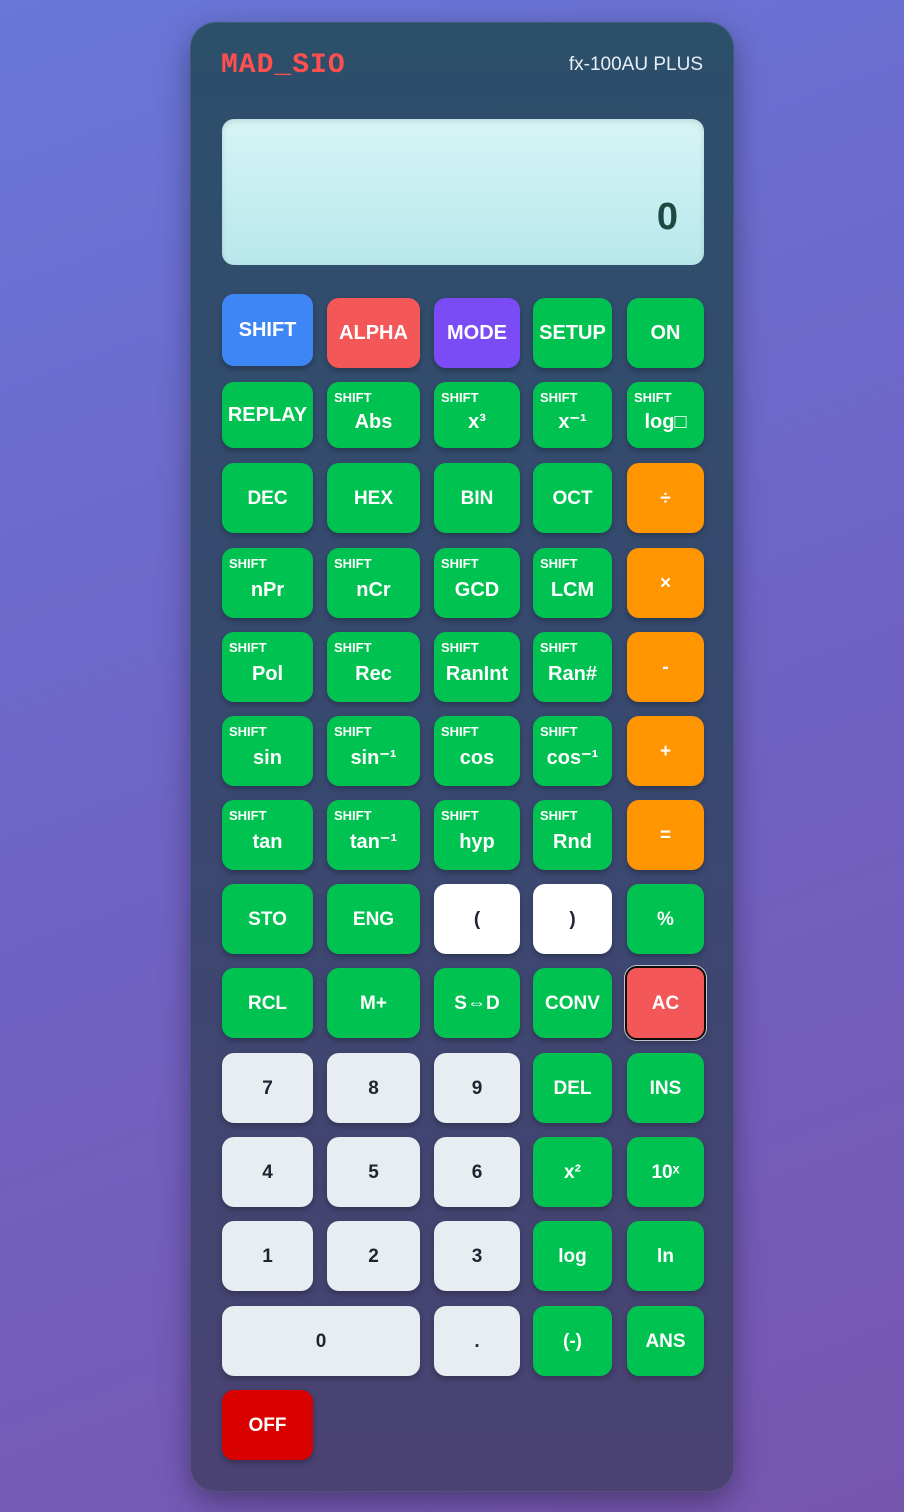 The width and height of the screenshot is (904, 1512). I want to click on npr-label: nPr, so click(267, 590).